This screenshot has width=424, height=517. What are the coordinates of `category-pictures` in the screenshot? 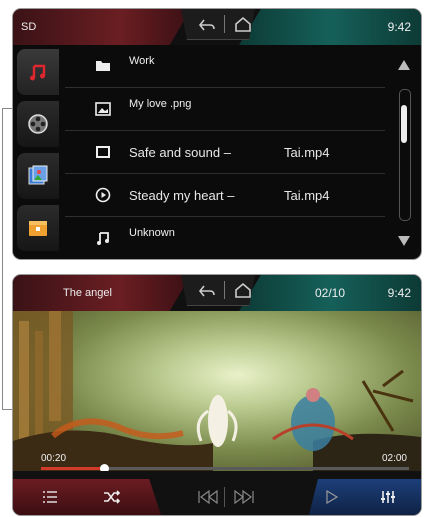 It's located at (38, 176).